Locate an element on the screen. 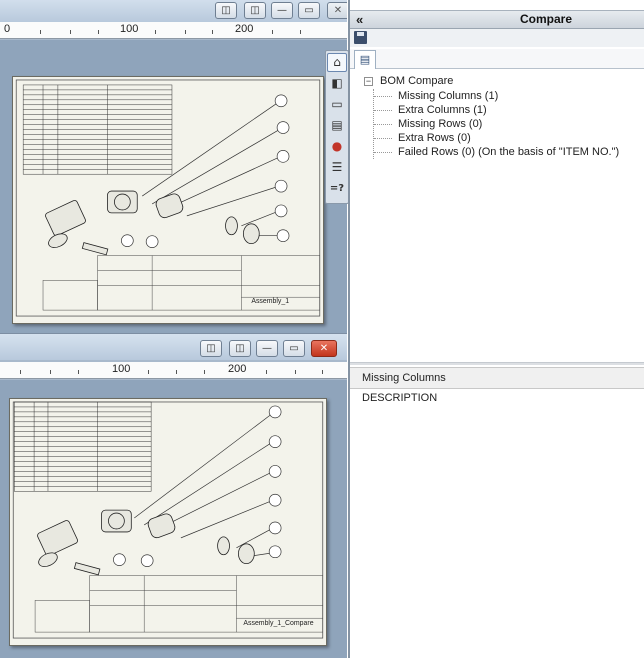 The image size is (644, 658). save-icon is located at coordinates (360, 37).